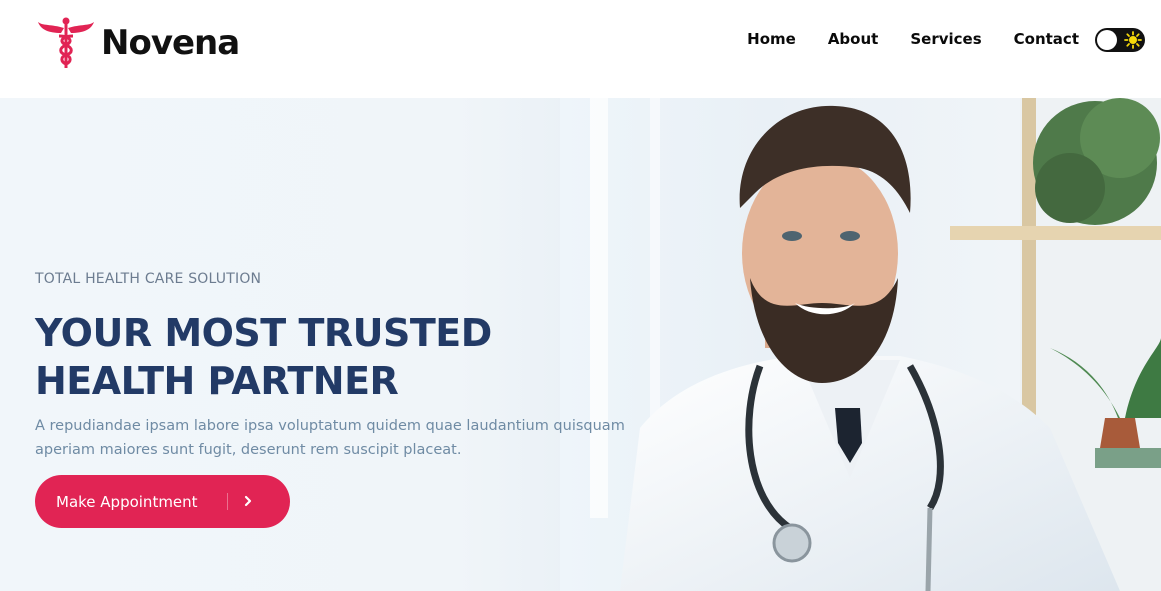 The image size is (1161, 591). What do you see at coordinates (127, 501) in the screenshot?
I see `make-appointment-label: Make Appointment` at bounding box center [127, 501].